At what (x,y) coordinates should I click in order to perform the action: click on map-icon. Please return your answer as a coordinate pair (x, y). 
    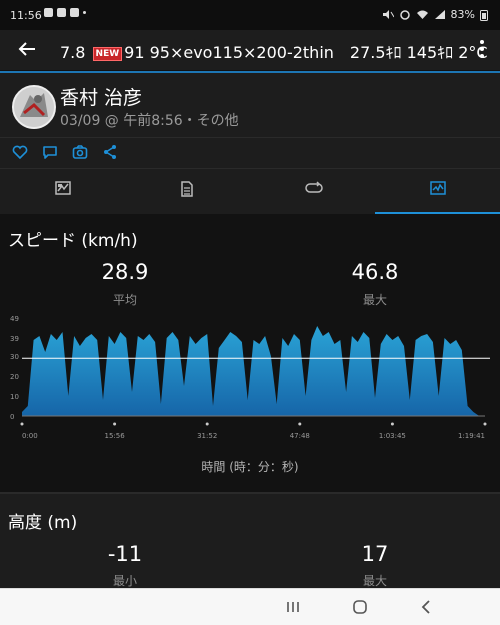
    Looking at the image, I should click on (63, 188).